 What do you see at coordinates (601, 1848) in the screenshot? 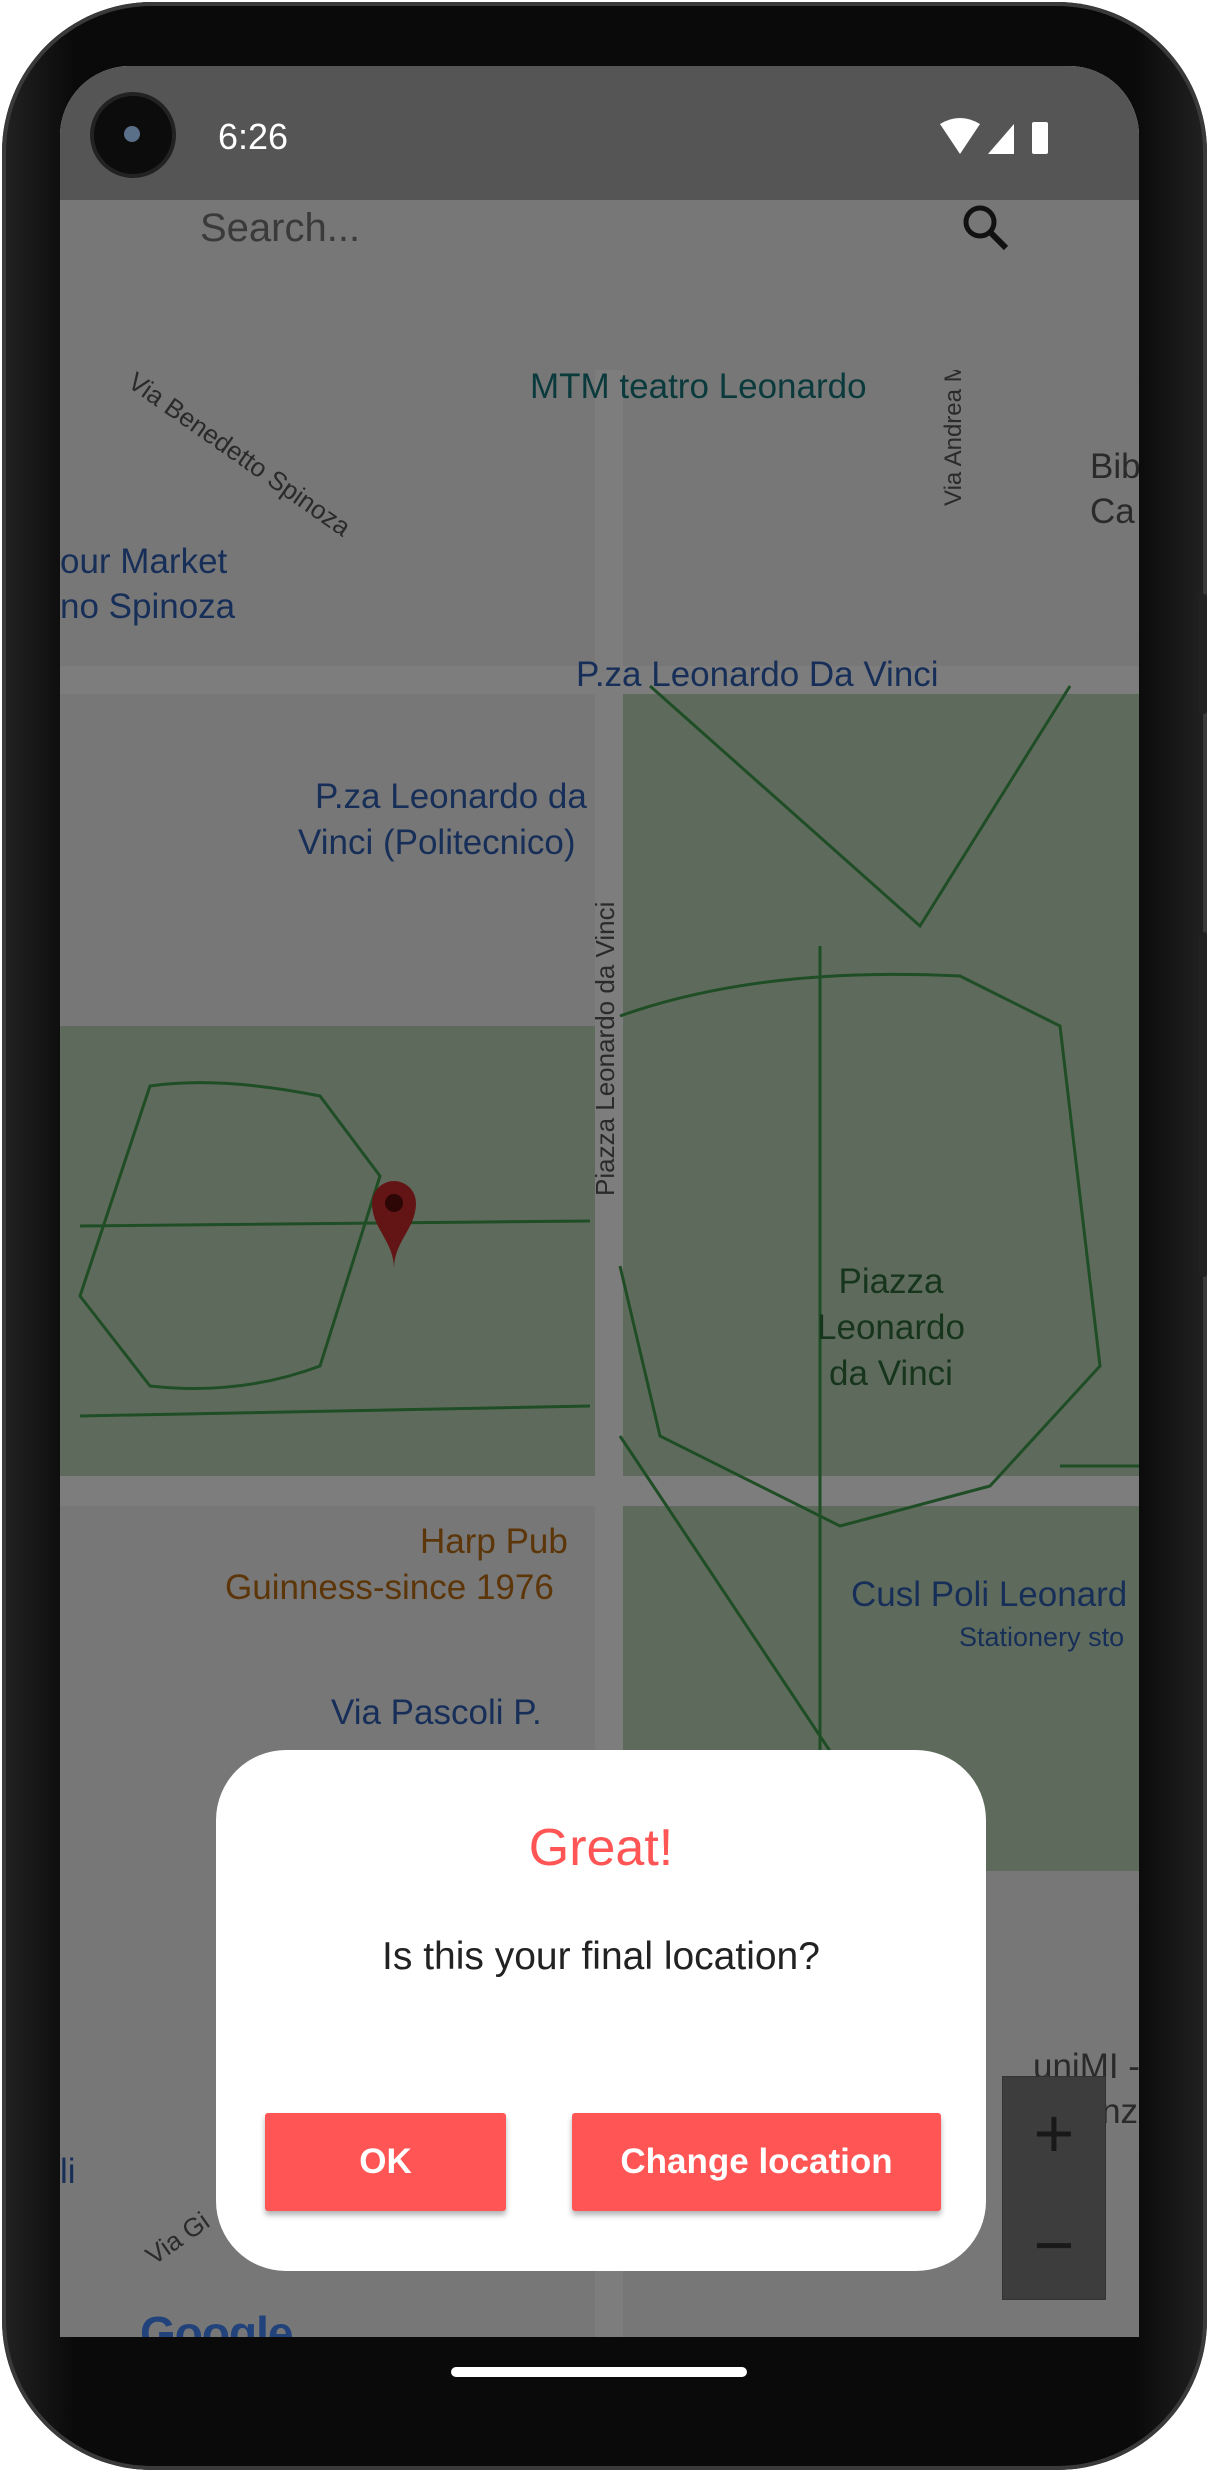
I see `dialog-title: Great!` at bounding box center [601, 1848].